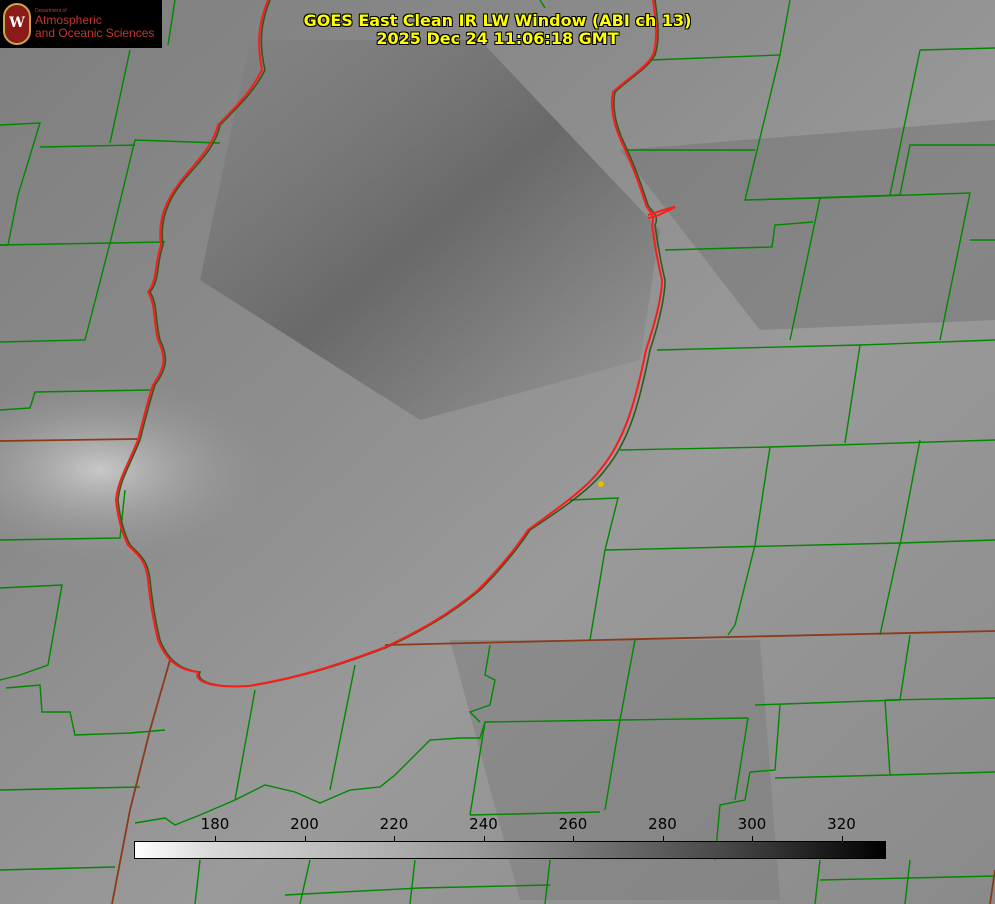  Describe the element at coordinates (497, 38) in the screenshot. I see `image-timestamp: 2025 Dec 24 11:06:18 GMT` at that location.